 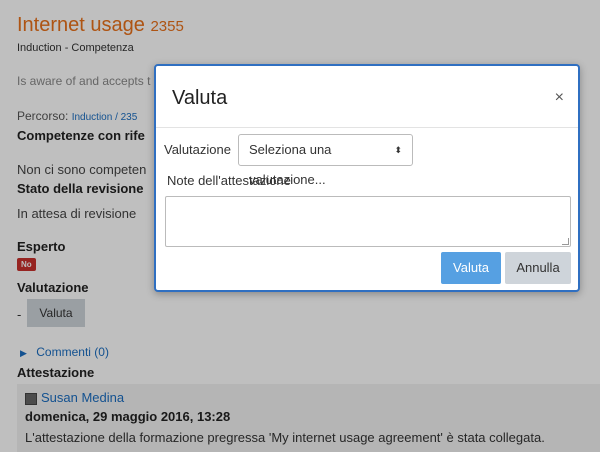 I want to click on close-icon: ×, so click(x=559, y=98).